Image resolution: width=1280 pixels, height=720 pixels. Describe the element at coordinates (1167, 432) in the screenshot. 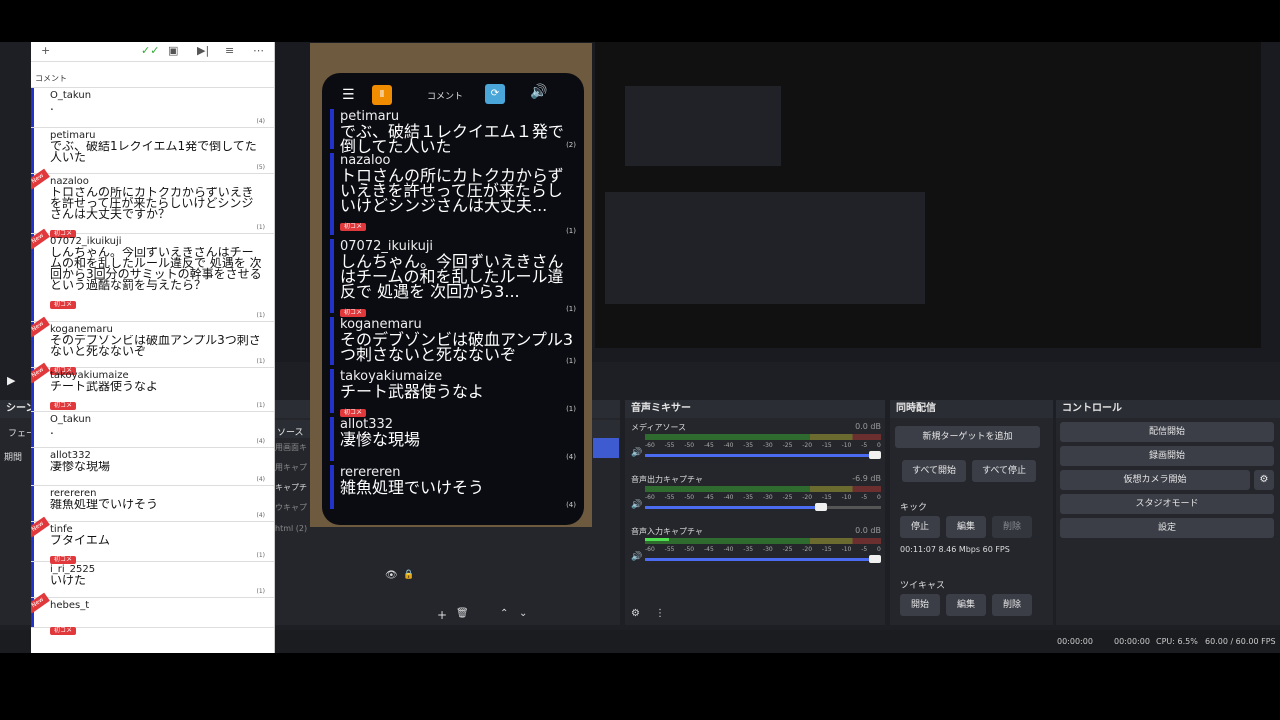

I see `start-stream-button: 配信開始` at that location.